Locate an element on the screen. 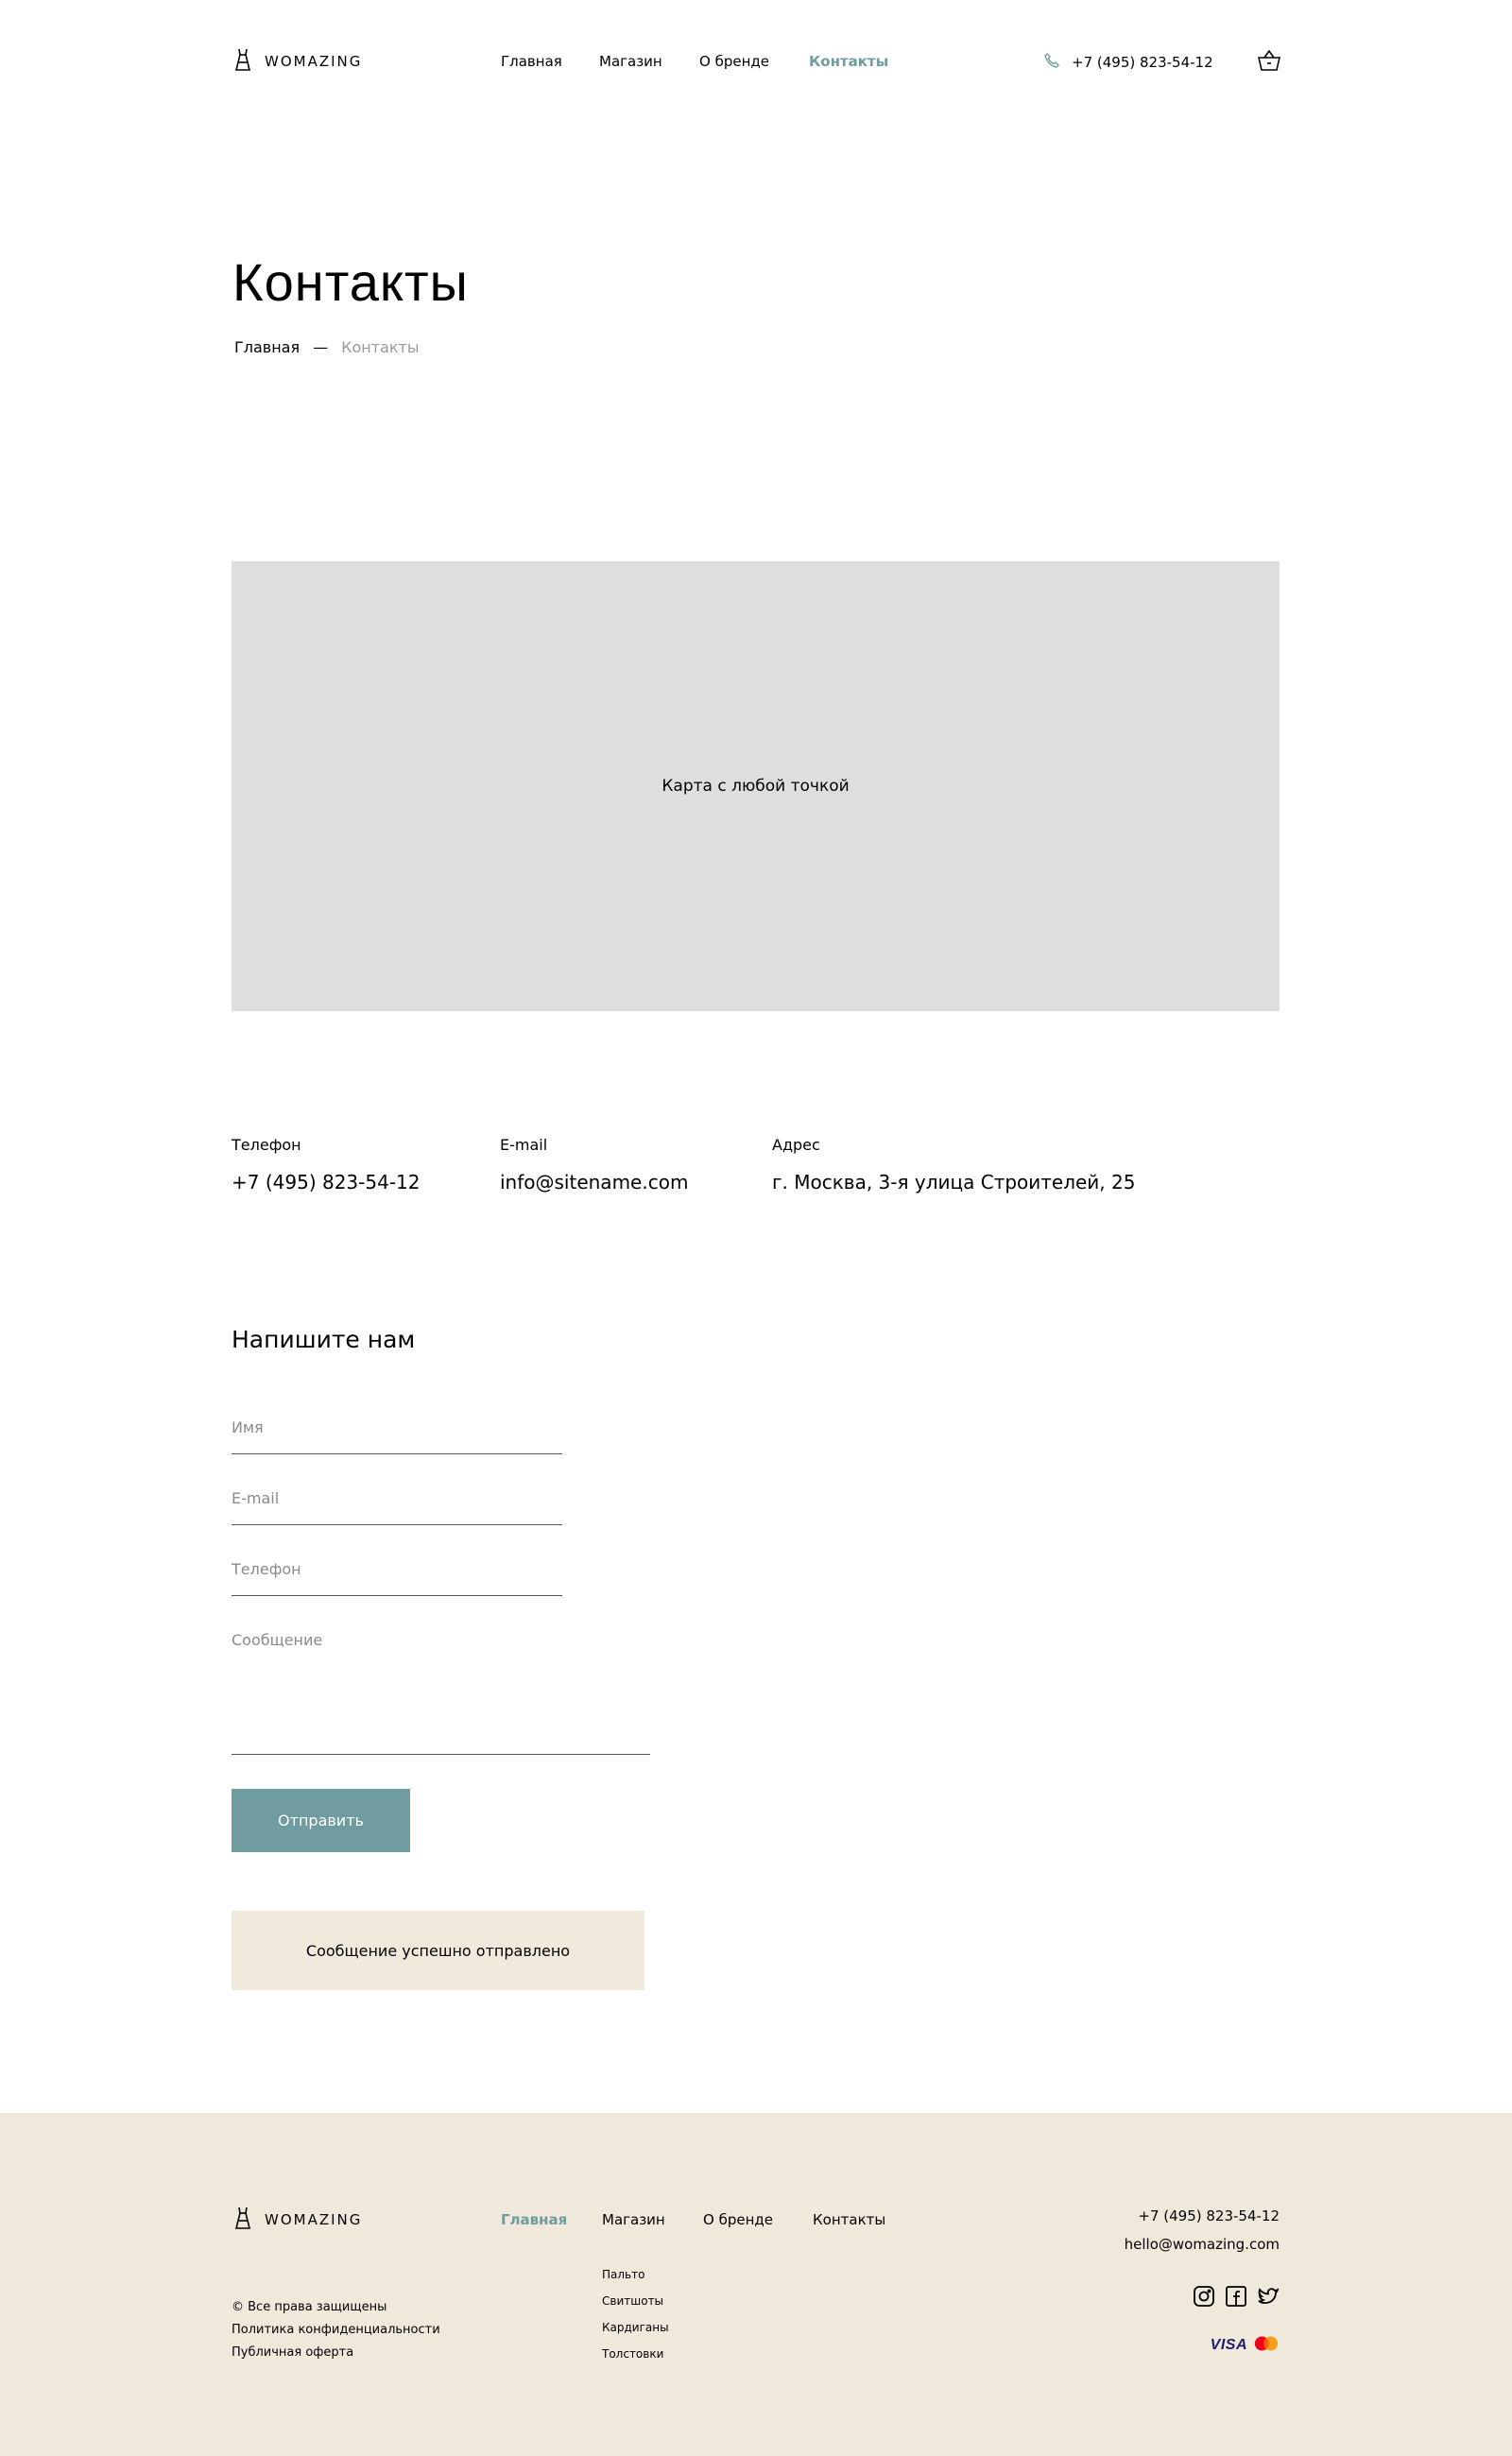  social-links is located at coordinates (1236, 2296).